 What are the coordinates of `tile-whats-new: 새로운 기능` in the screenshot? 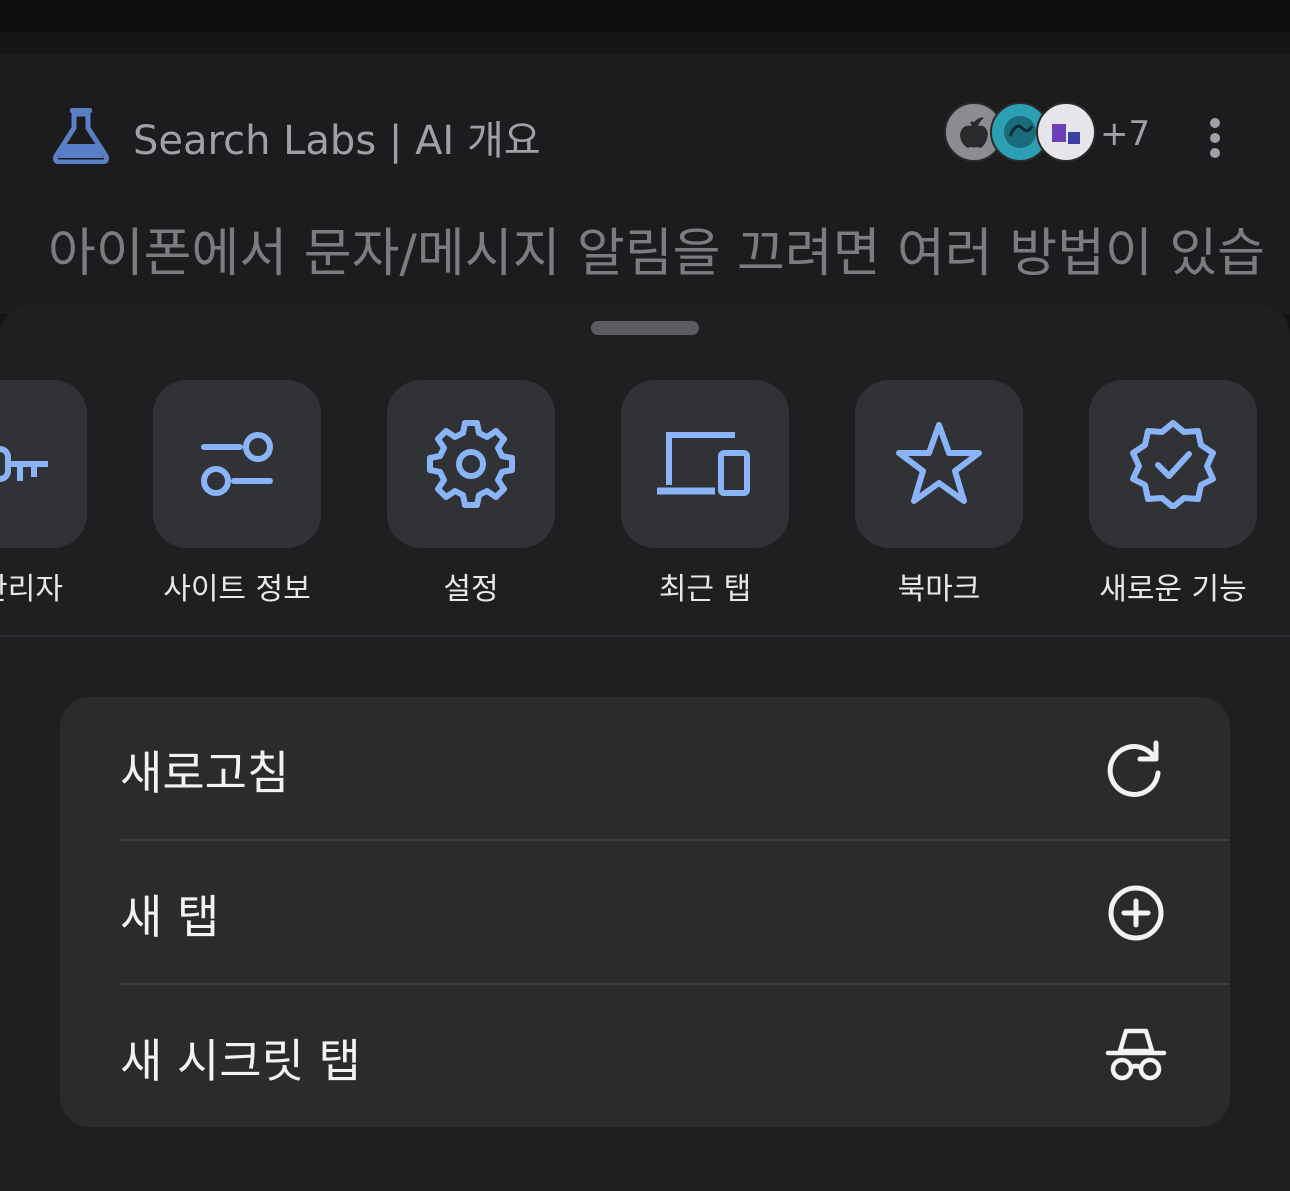 It's located at (1173, 494).